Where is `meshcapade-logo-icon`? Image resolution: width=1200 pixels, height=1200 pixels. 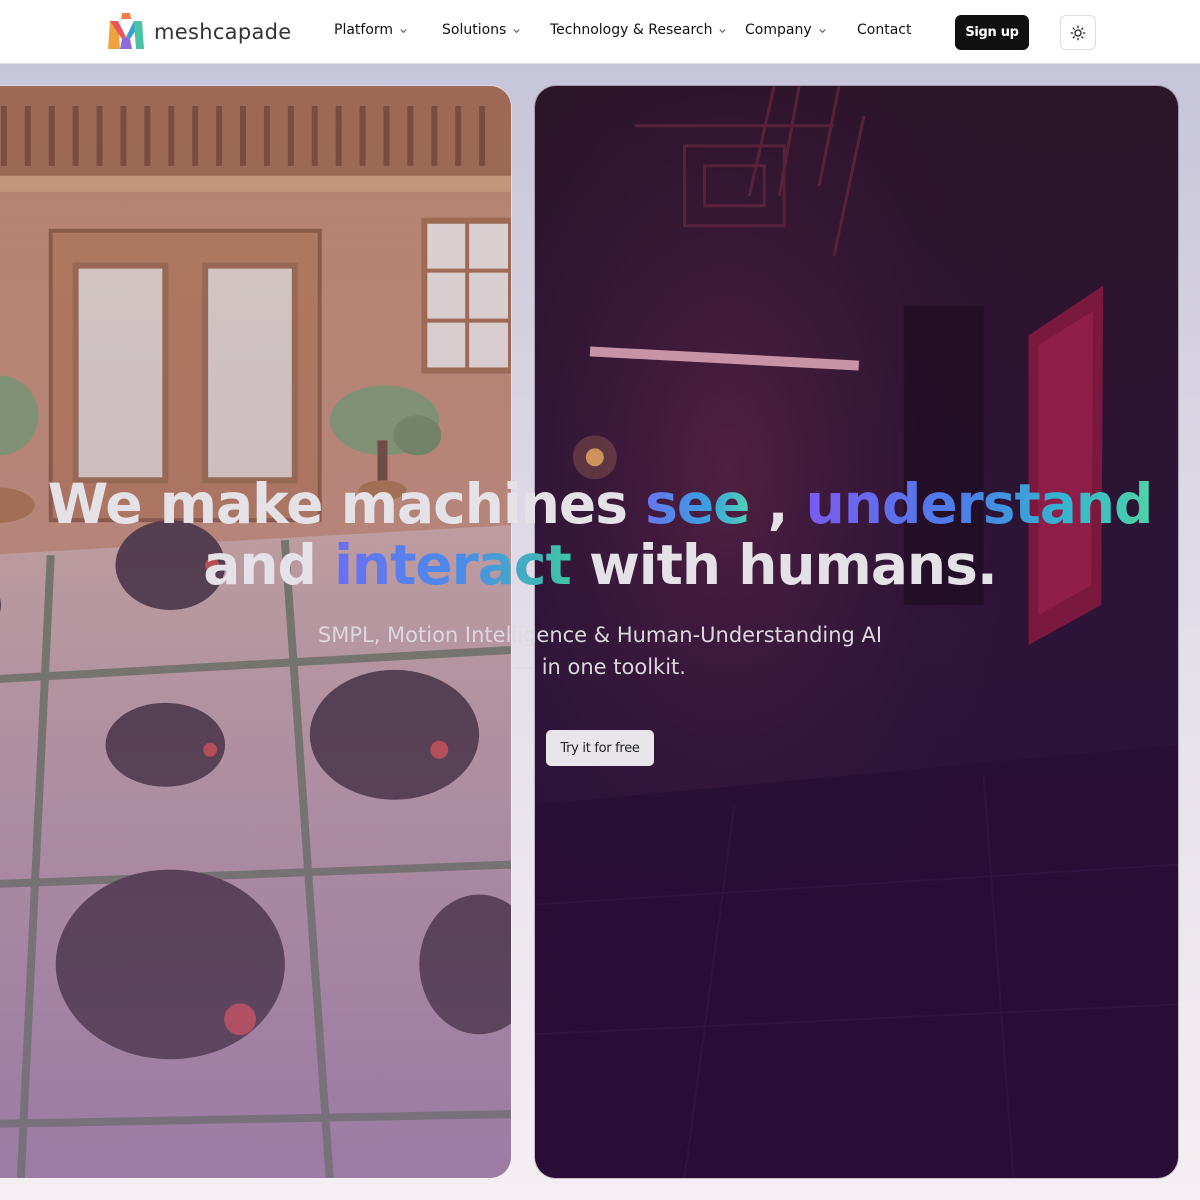
meshcapade-logo-icon is located at coordinates (126, 32).